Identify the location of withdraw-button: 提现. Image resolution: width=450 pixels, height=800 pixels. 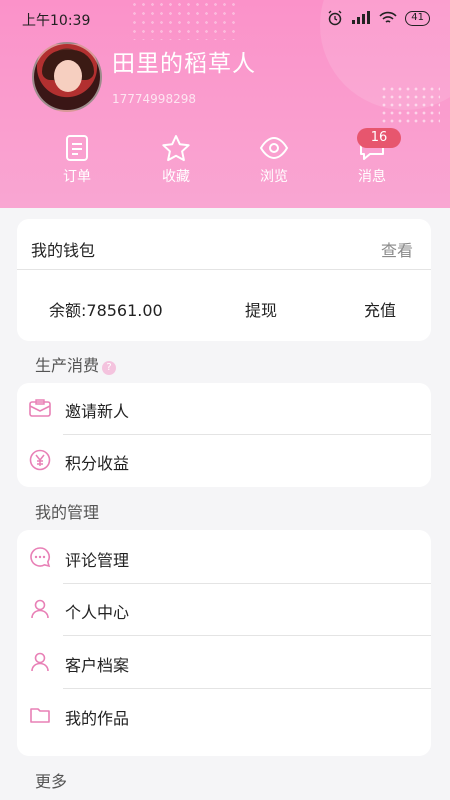
(261, 309).